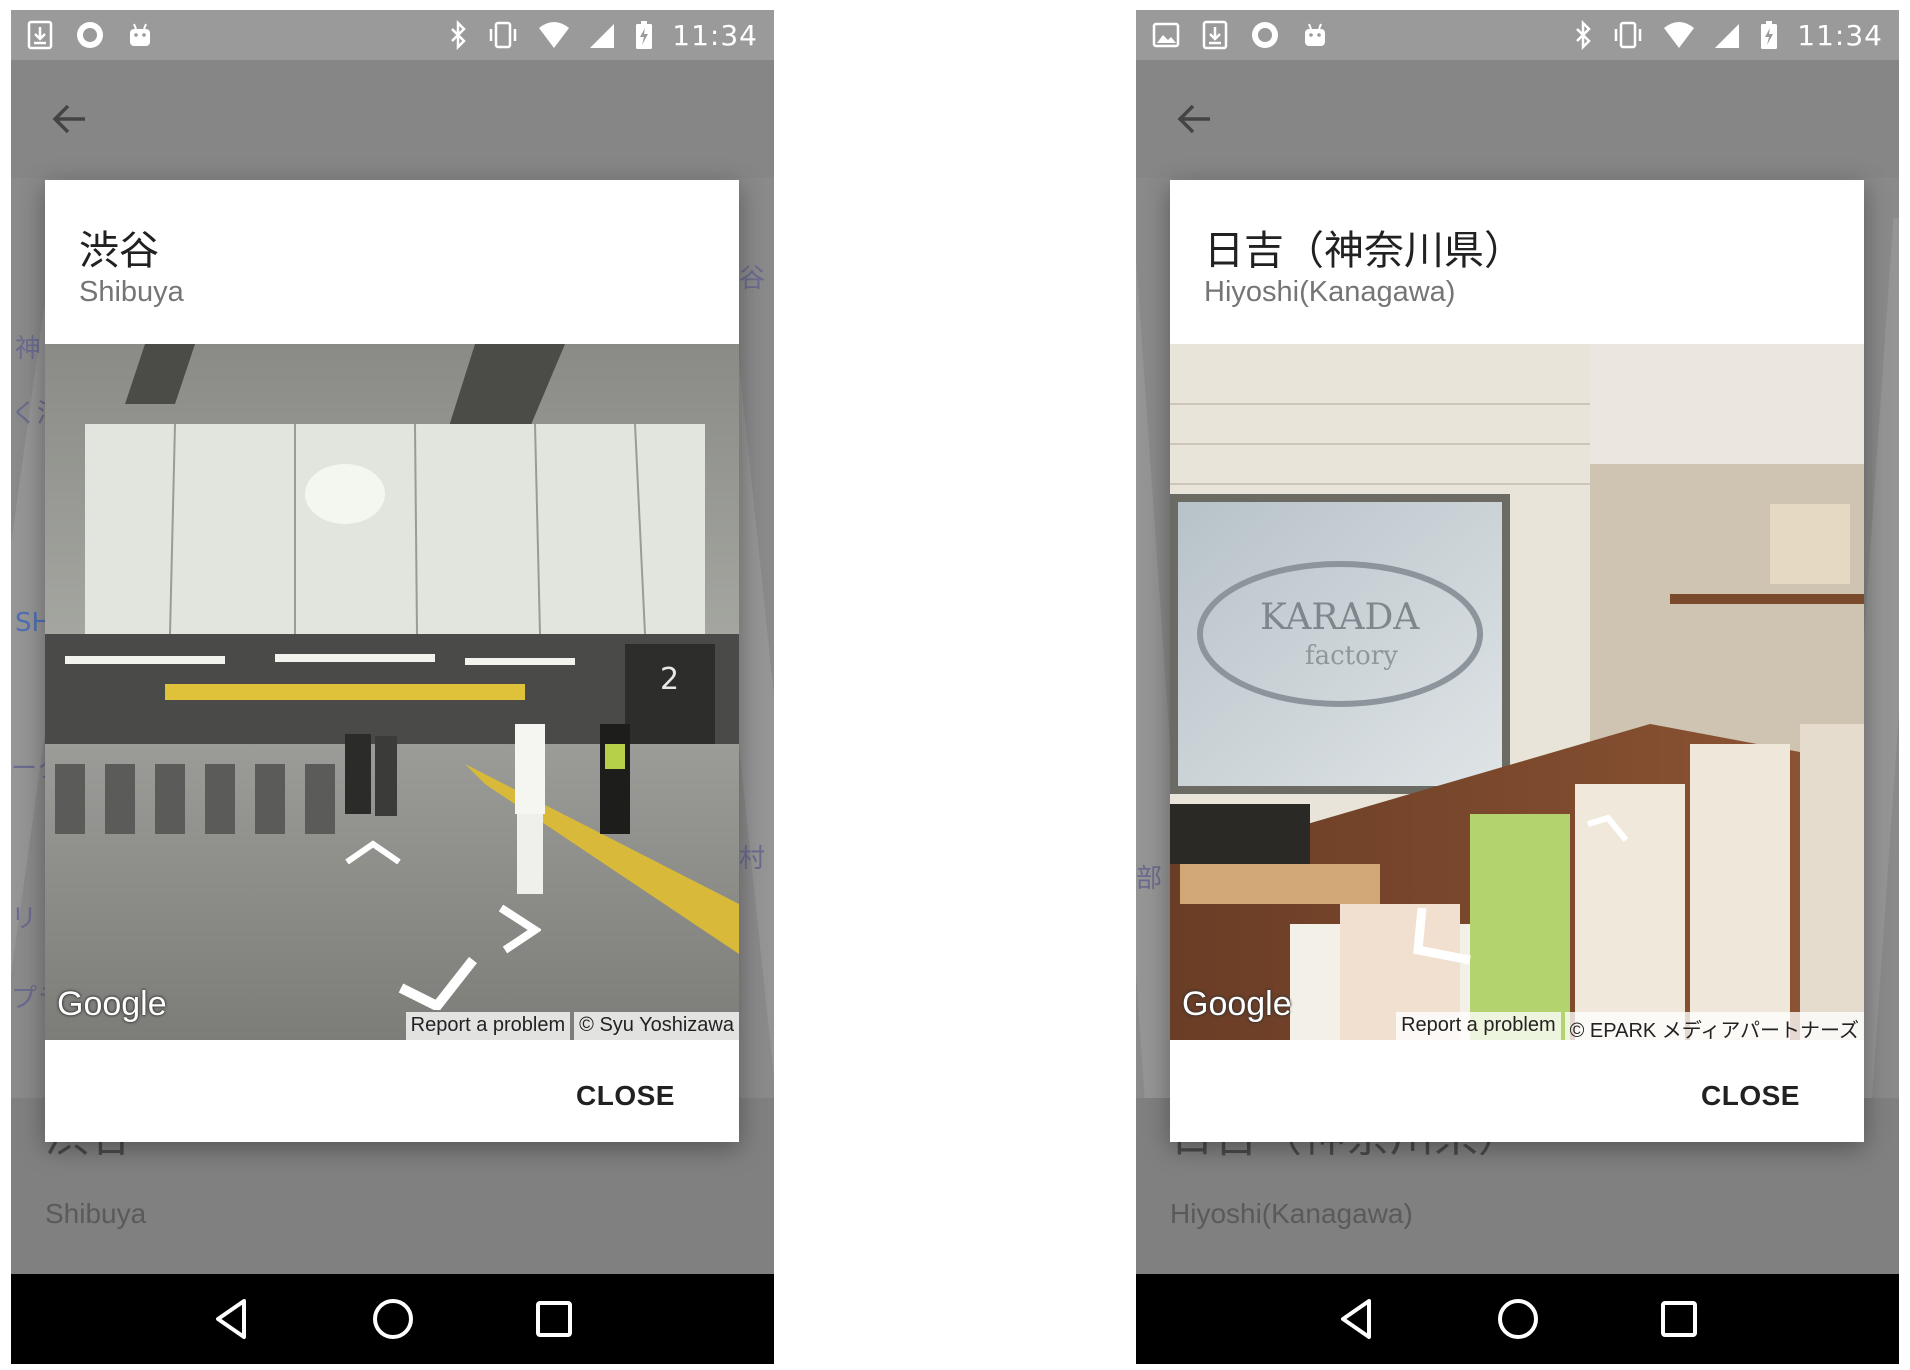 The width and height of the screenshot is (1910, 1370). I want to click on dialog-title: 渋谷, so click(119, 251).